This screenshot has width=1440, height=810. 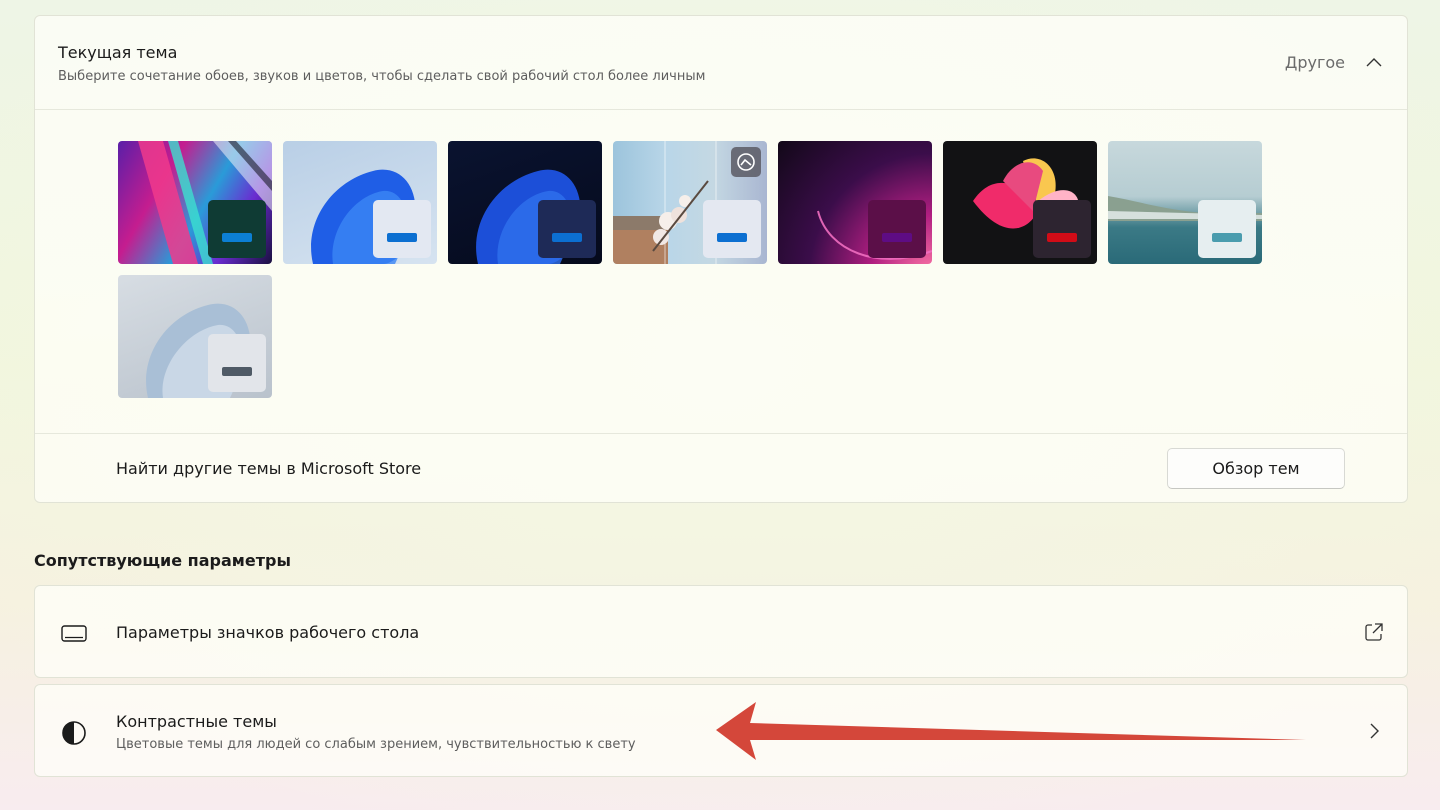 What do you see at coordinates (1011, 731) in the screenshot?
I see `red-arrow-annotation` at bounding box center [1011, 731].